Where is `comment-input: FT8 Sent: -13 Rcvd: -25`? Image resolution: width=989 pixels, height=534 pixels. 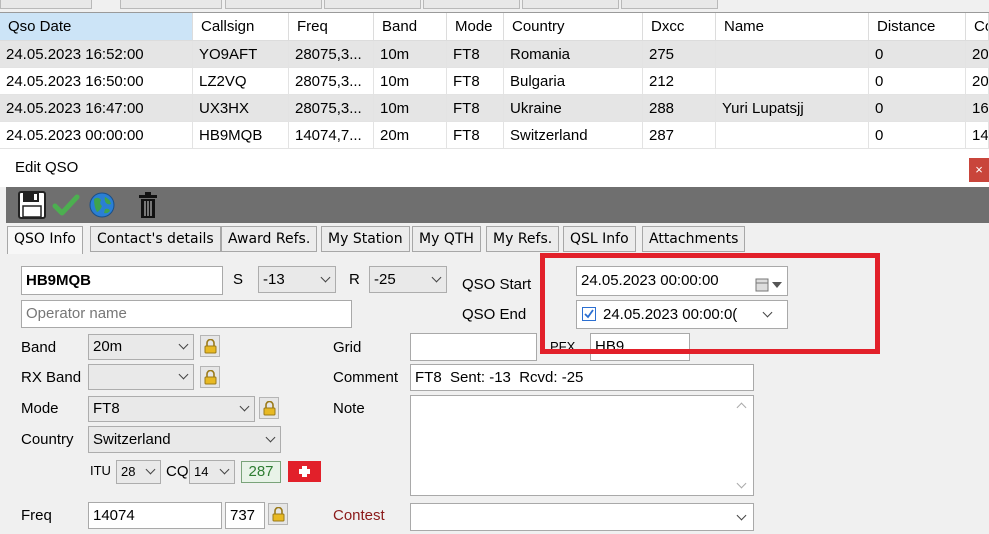 comment-input: FT8 Sent: -13 Rcvd: -25 is located at coordinates (582, 377).